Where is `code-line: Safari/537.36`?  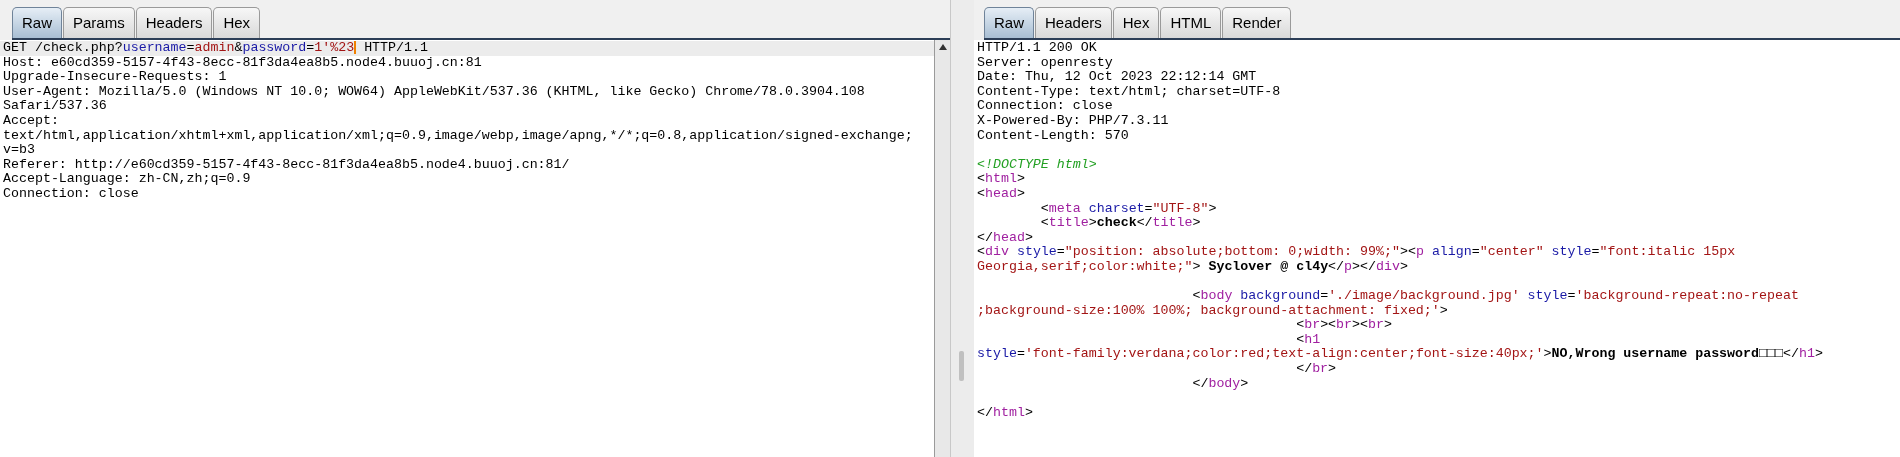
code-line: Safari/537.36 is located at coordinates (55, 106).